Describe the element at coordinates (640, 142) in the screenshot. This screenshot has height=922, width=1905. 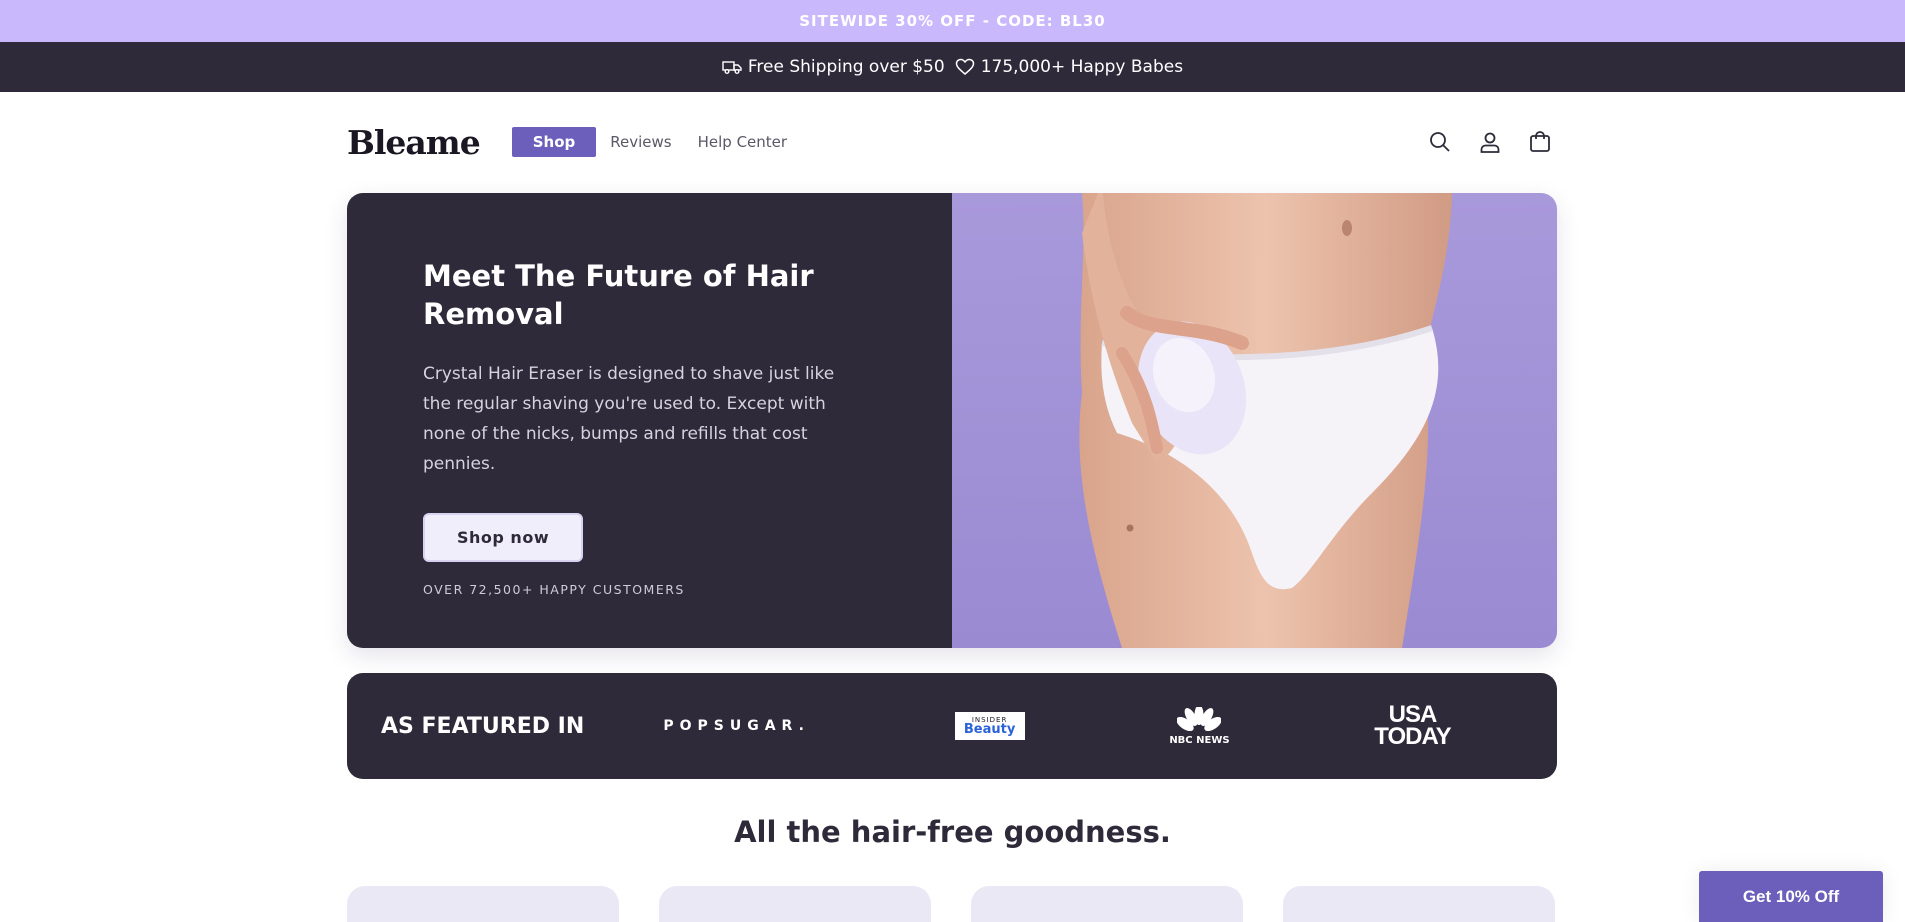
I see `nav-reviews: Reviews` at that location.